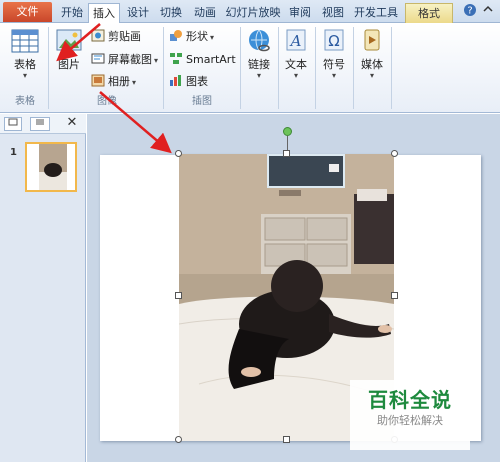 The image size is (500, 462). What do you see at coordinates (333, 13) in the screenshot?
I see `tab-view: 视图` at bounding box center [333, 13].